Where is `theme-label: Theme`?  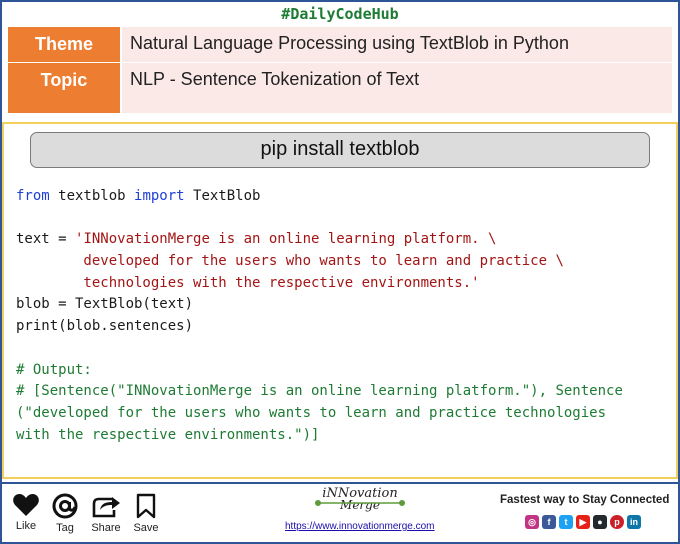
theme-label: Theme is located at coordinates (64, 44).